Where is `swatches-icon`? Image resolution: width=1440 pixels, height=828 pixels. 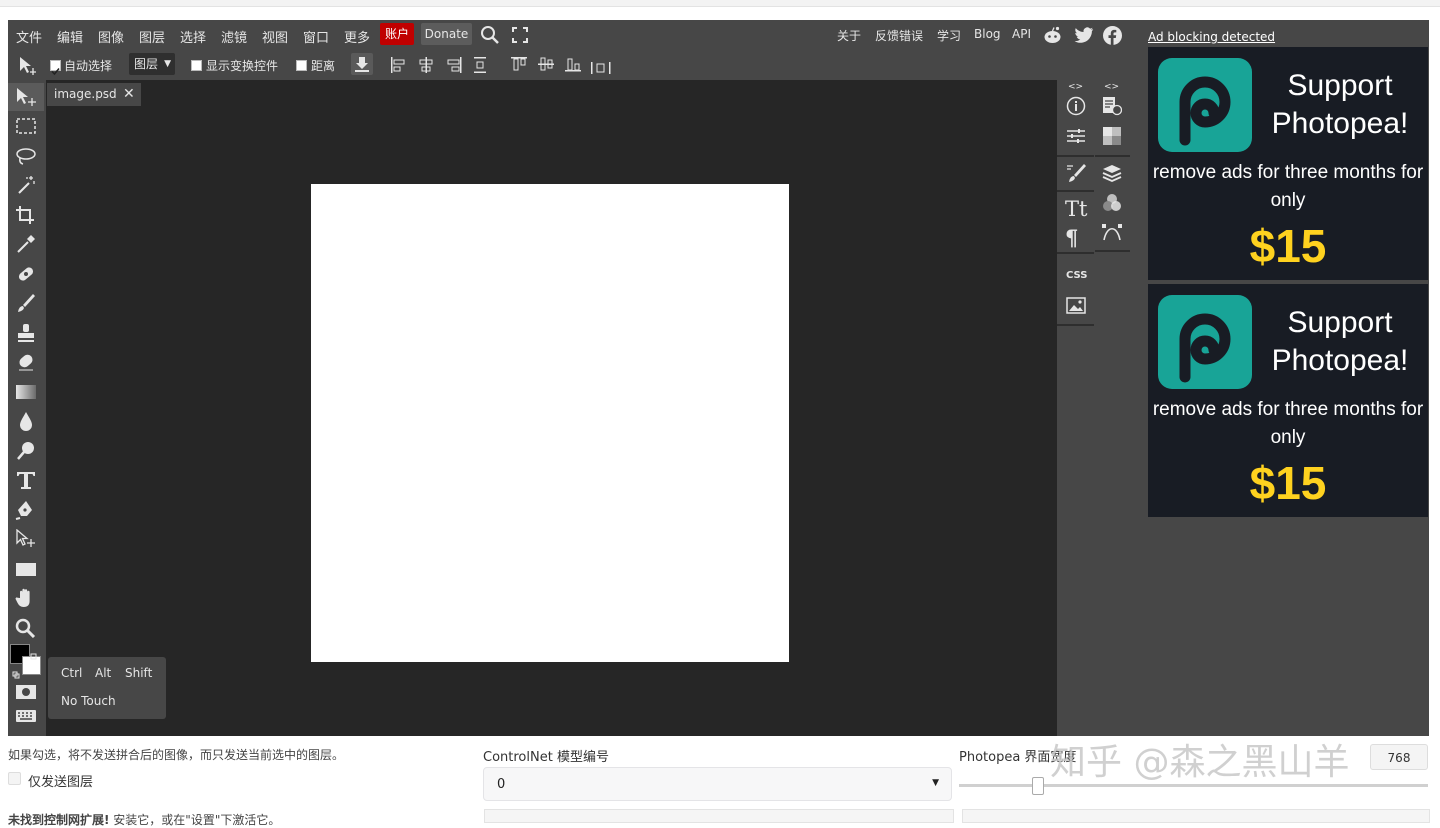
swatches-icon is located at coordinates (1112, 138).